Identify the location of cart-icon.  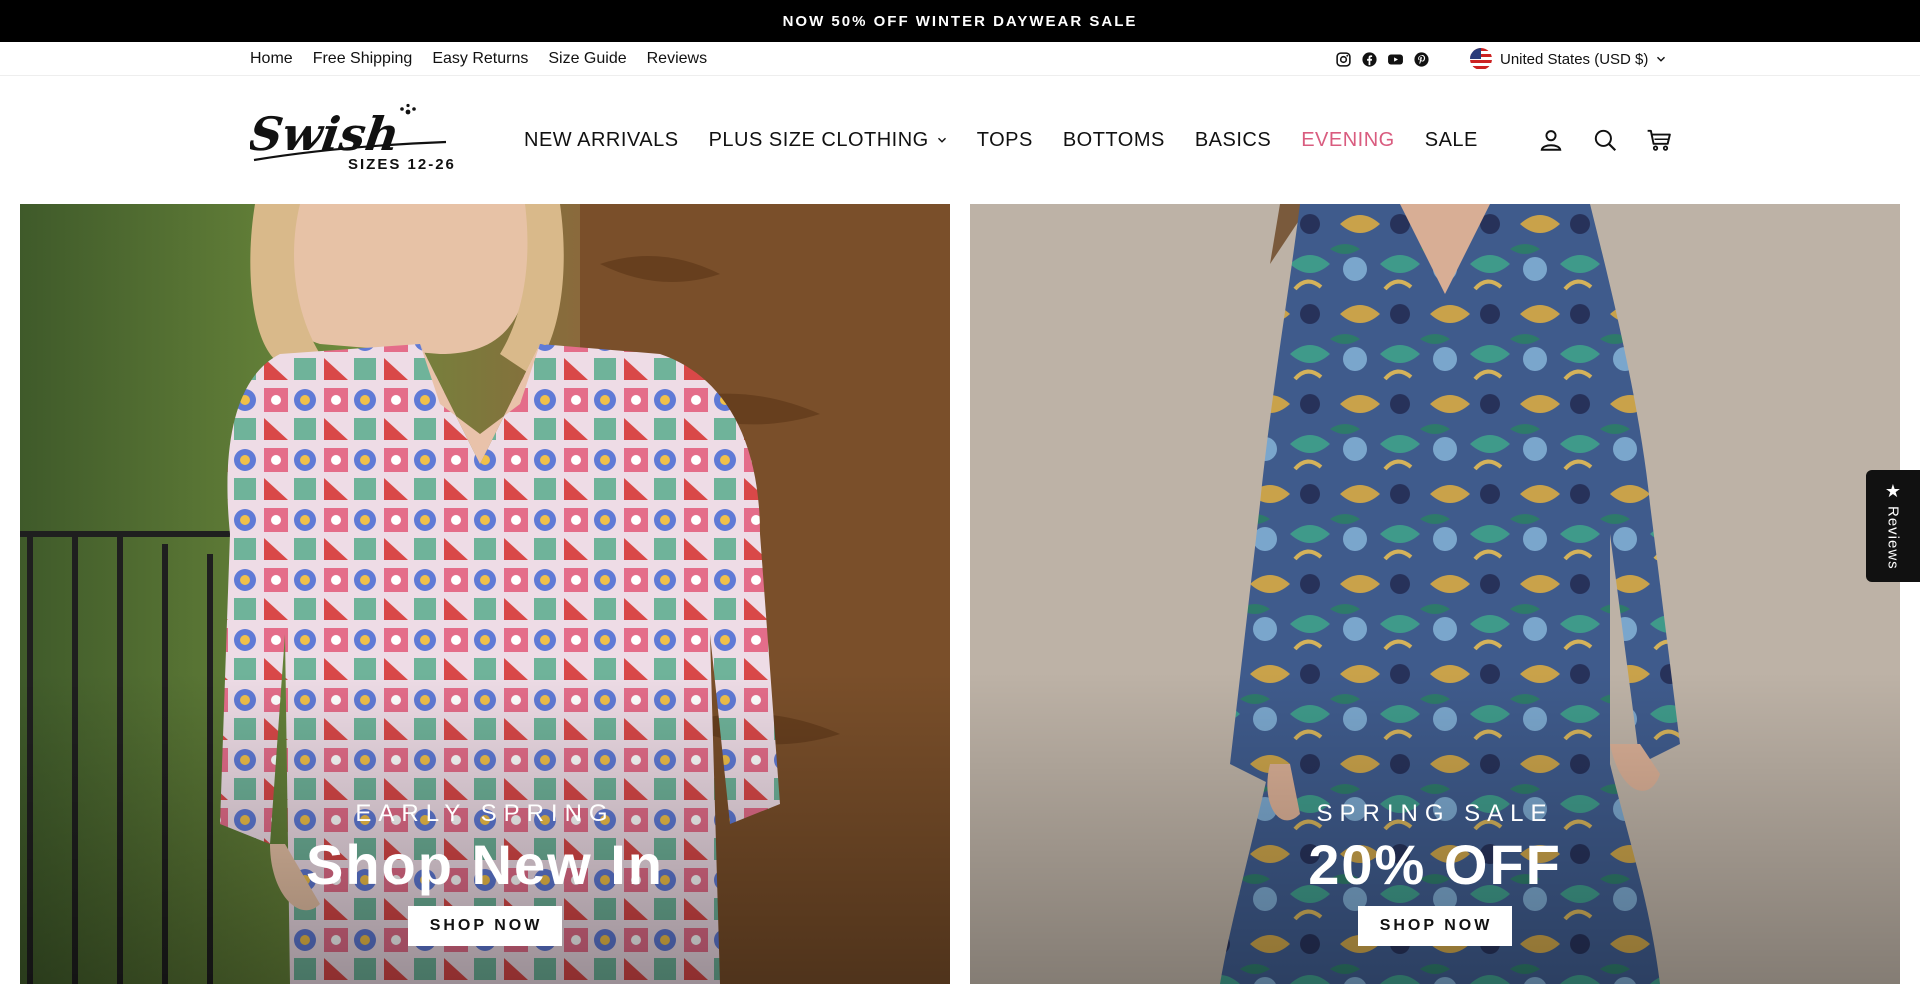
(1659, 140).